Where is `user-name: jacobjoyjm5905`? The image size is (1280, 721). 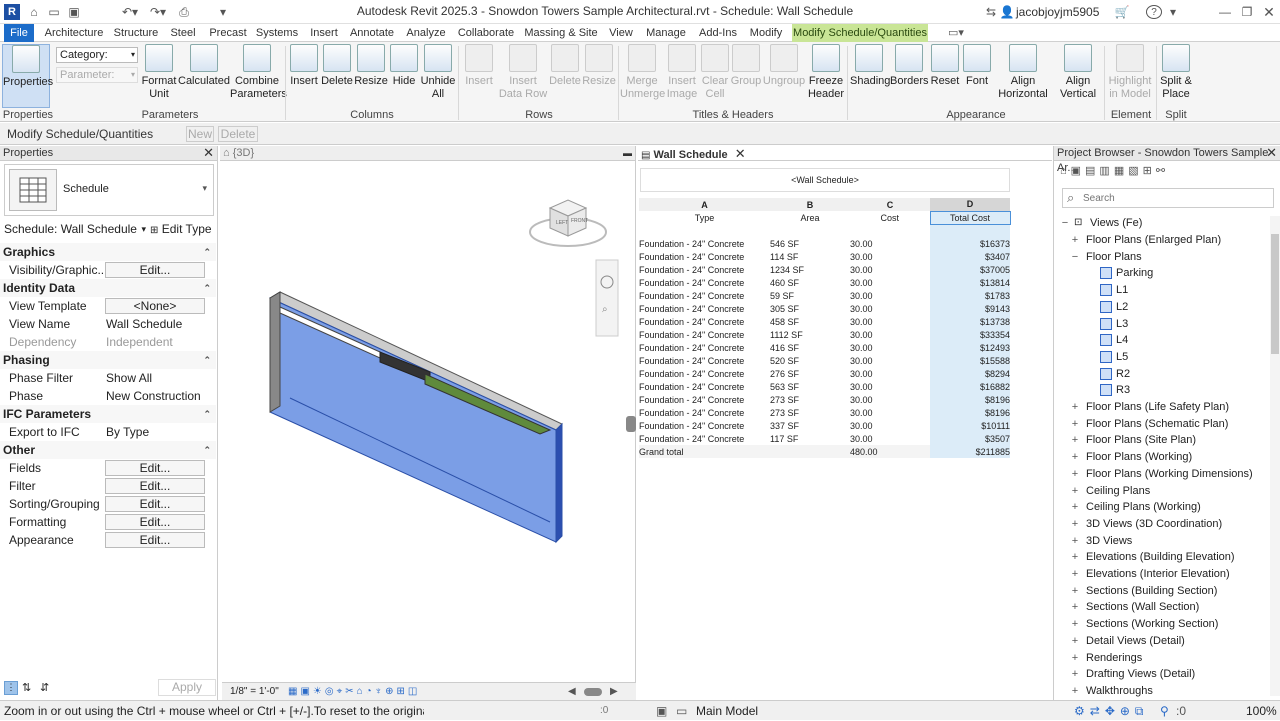
user-name: jacobjoyjm5905 is located at coordinates (1066, 12).